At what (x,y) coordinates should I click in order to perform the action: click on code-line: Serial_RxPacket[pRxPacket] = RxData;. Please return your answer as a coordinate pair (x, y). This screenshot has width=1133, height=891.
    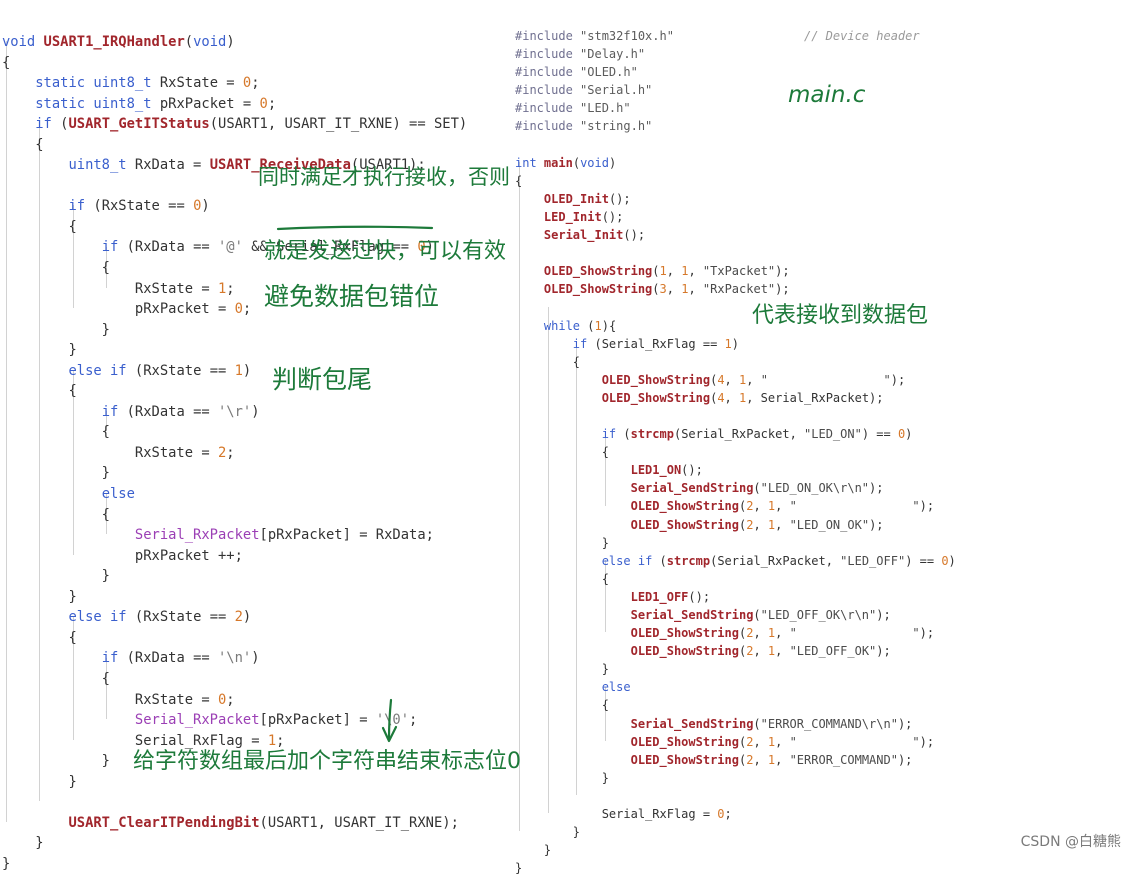
    Looking at the image, I should click on (284, 535).